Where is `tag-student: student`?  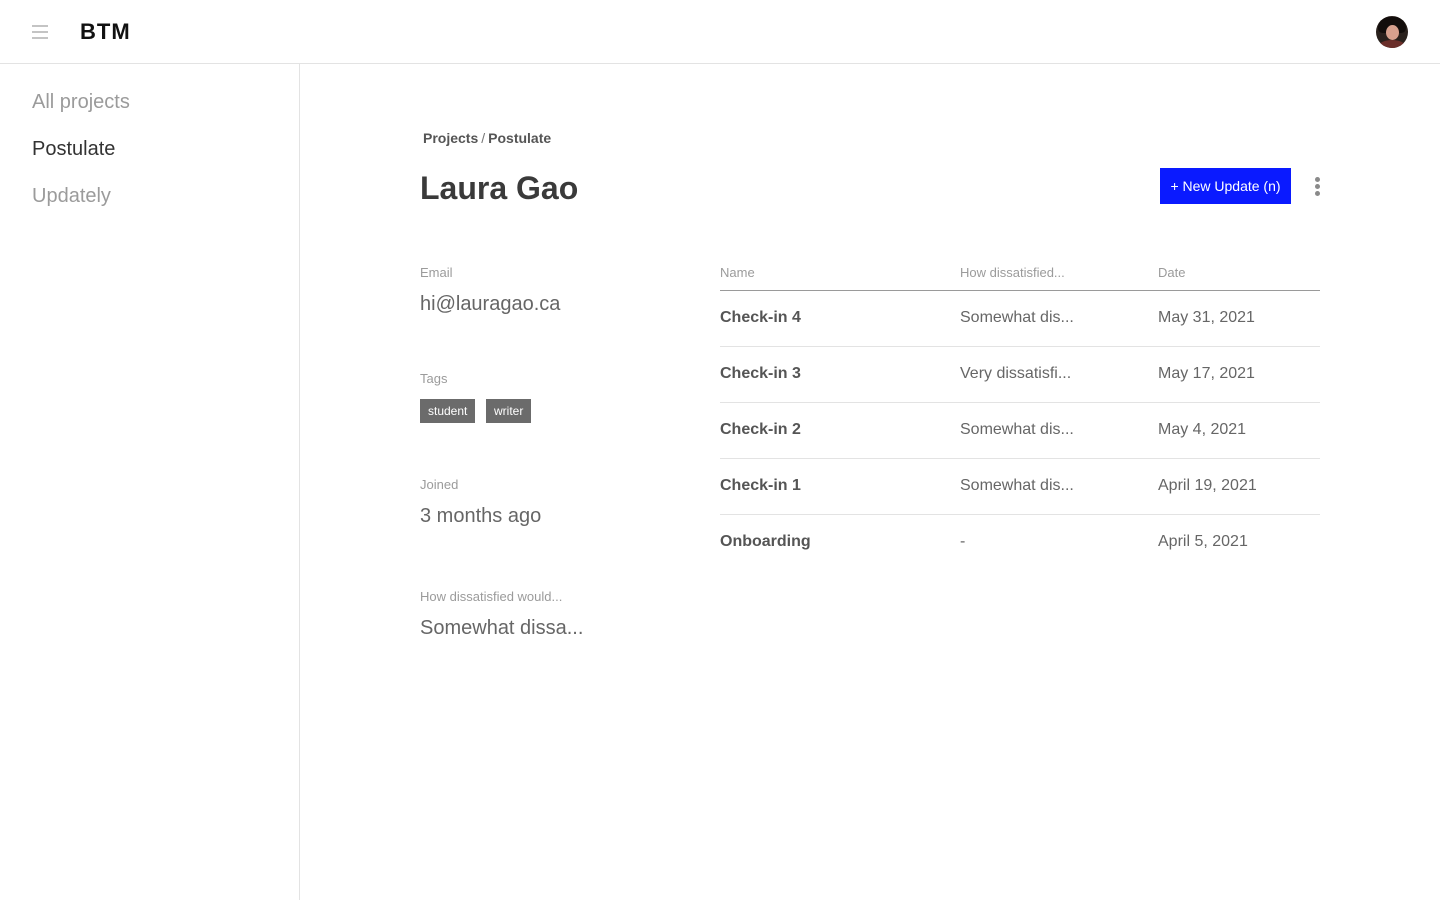 tag-student: student is located at coordinates (448, 411).